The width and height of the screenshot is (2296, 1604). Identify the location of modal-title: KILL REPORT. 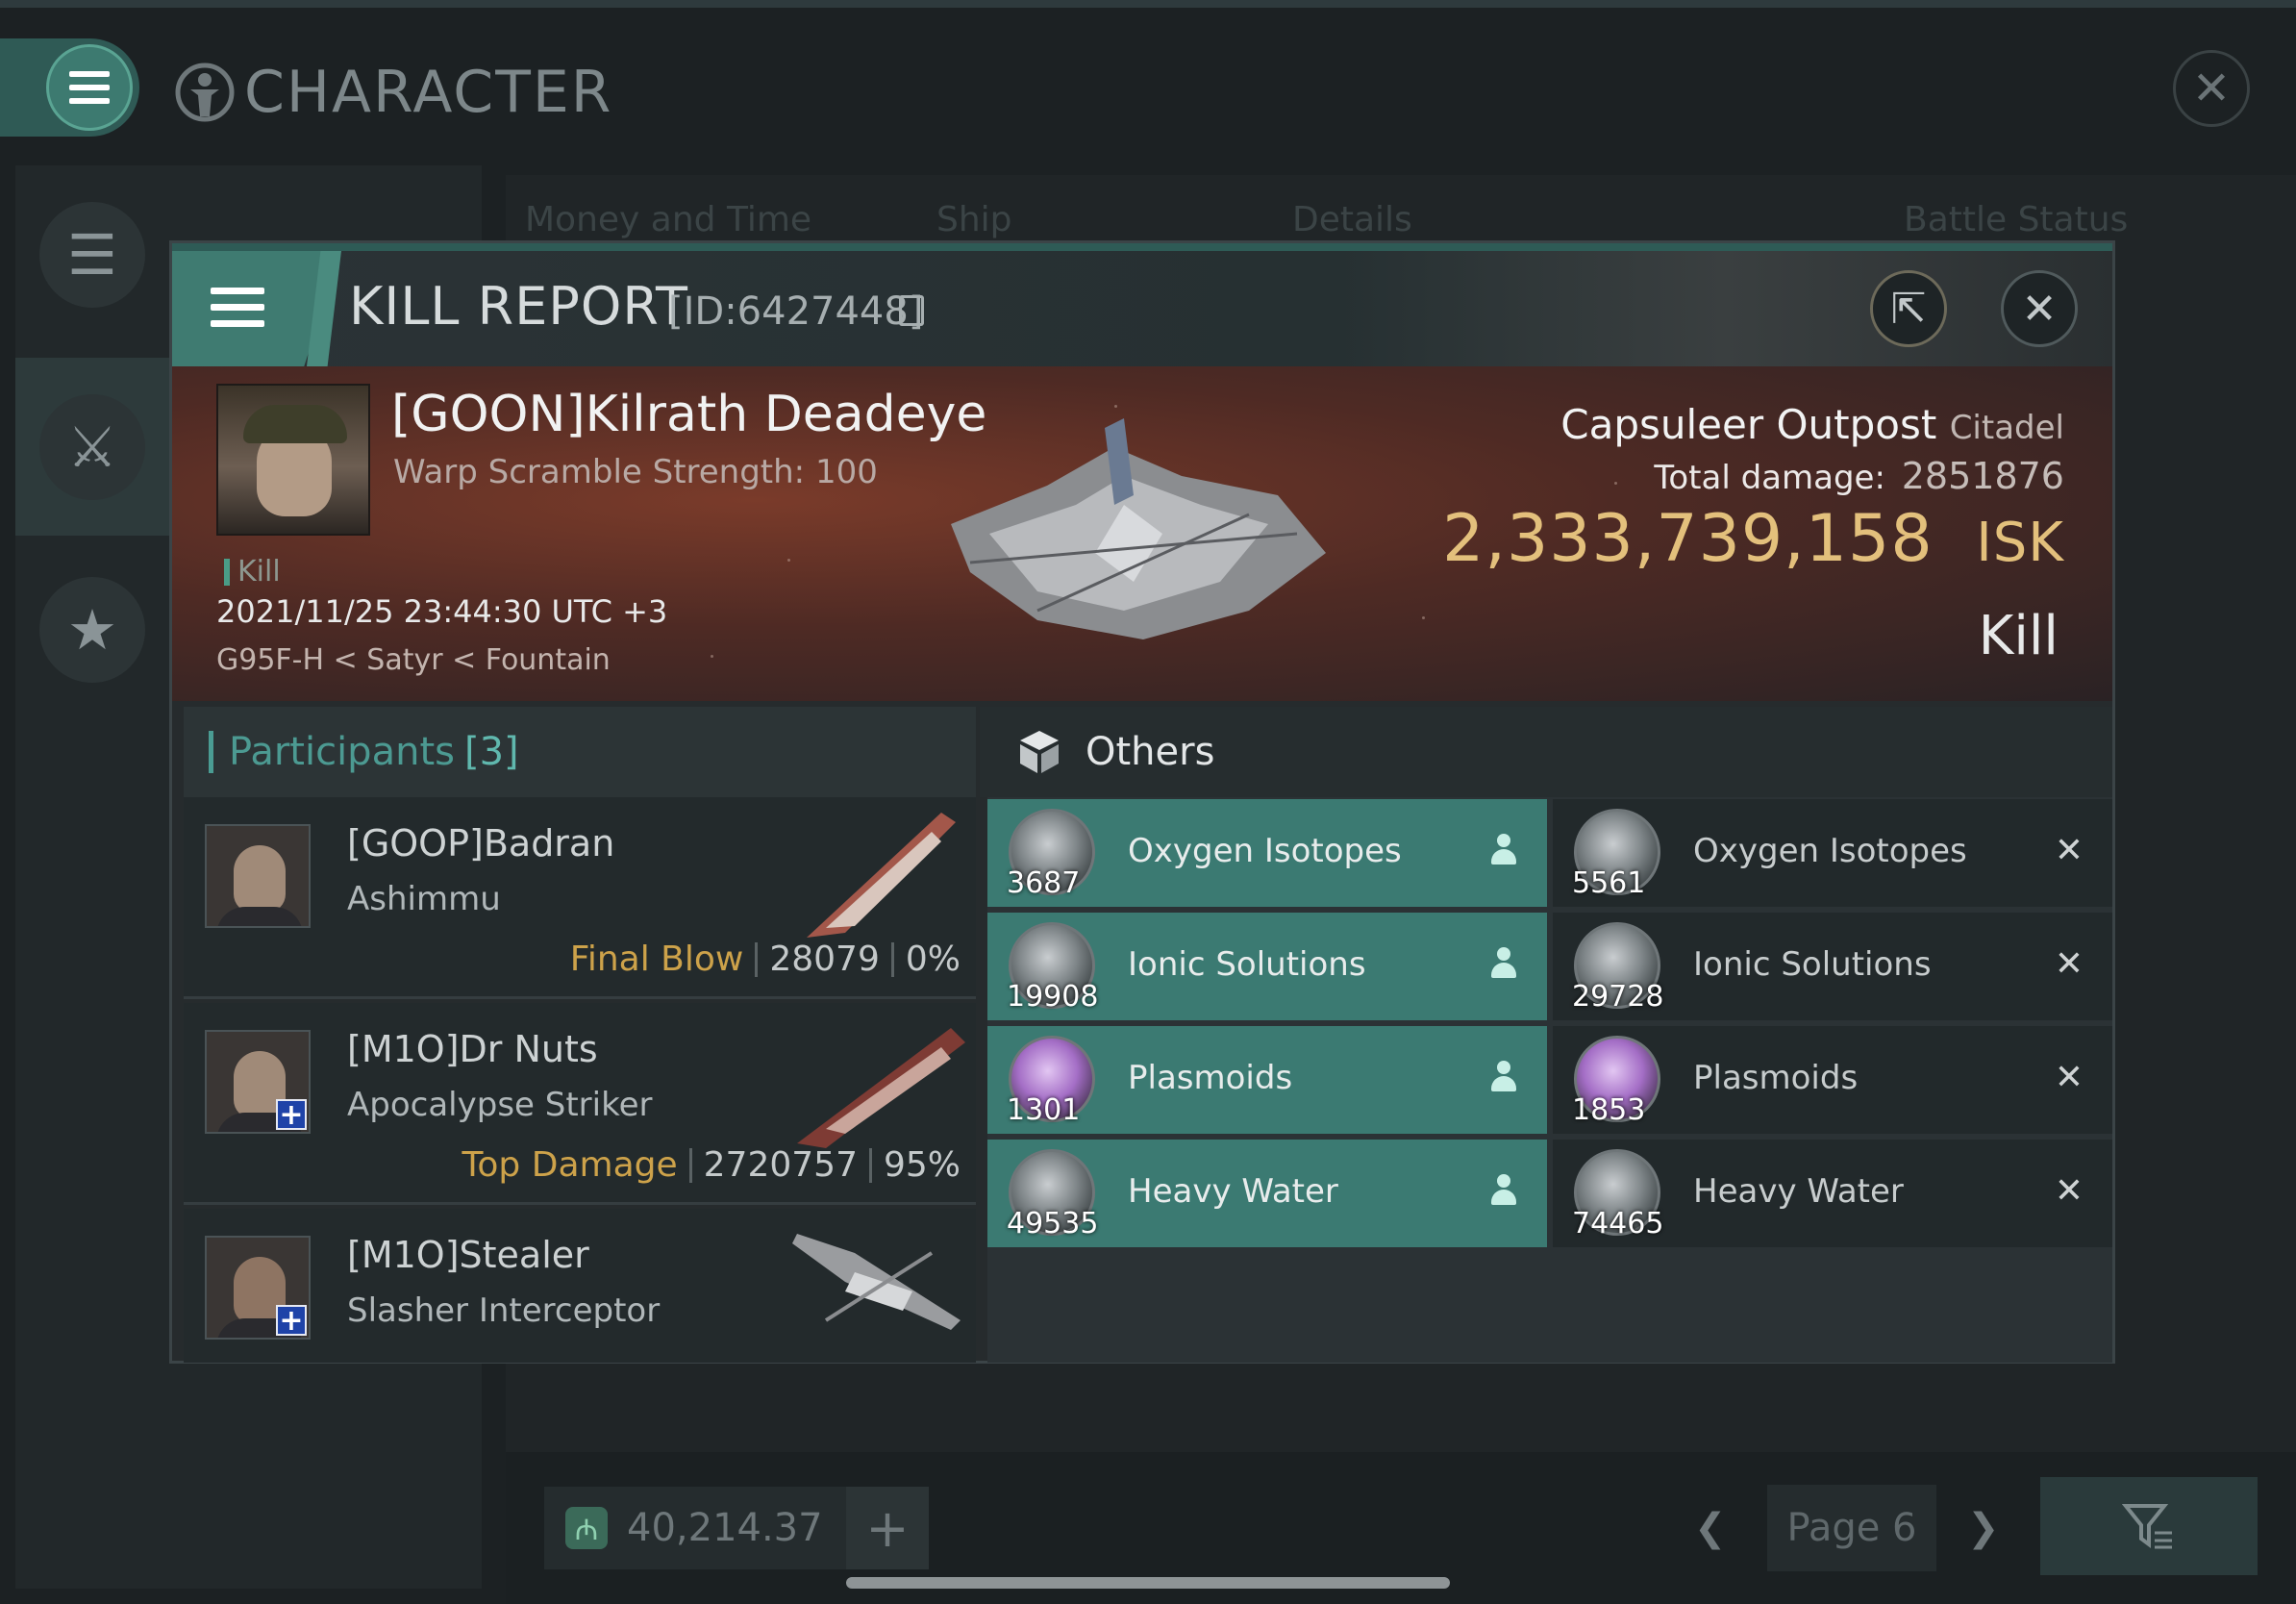
(518, 306).